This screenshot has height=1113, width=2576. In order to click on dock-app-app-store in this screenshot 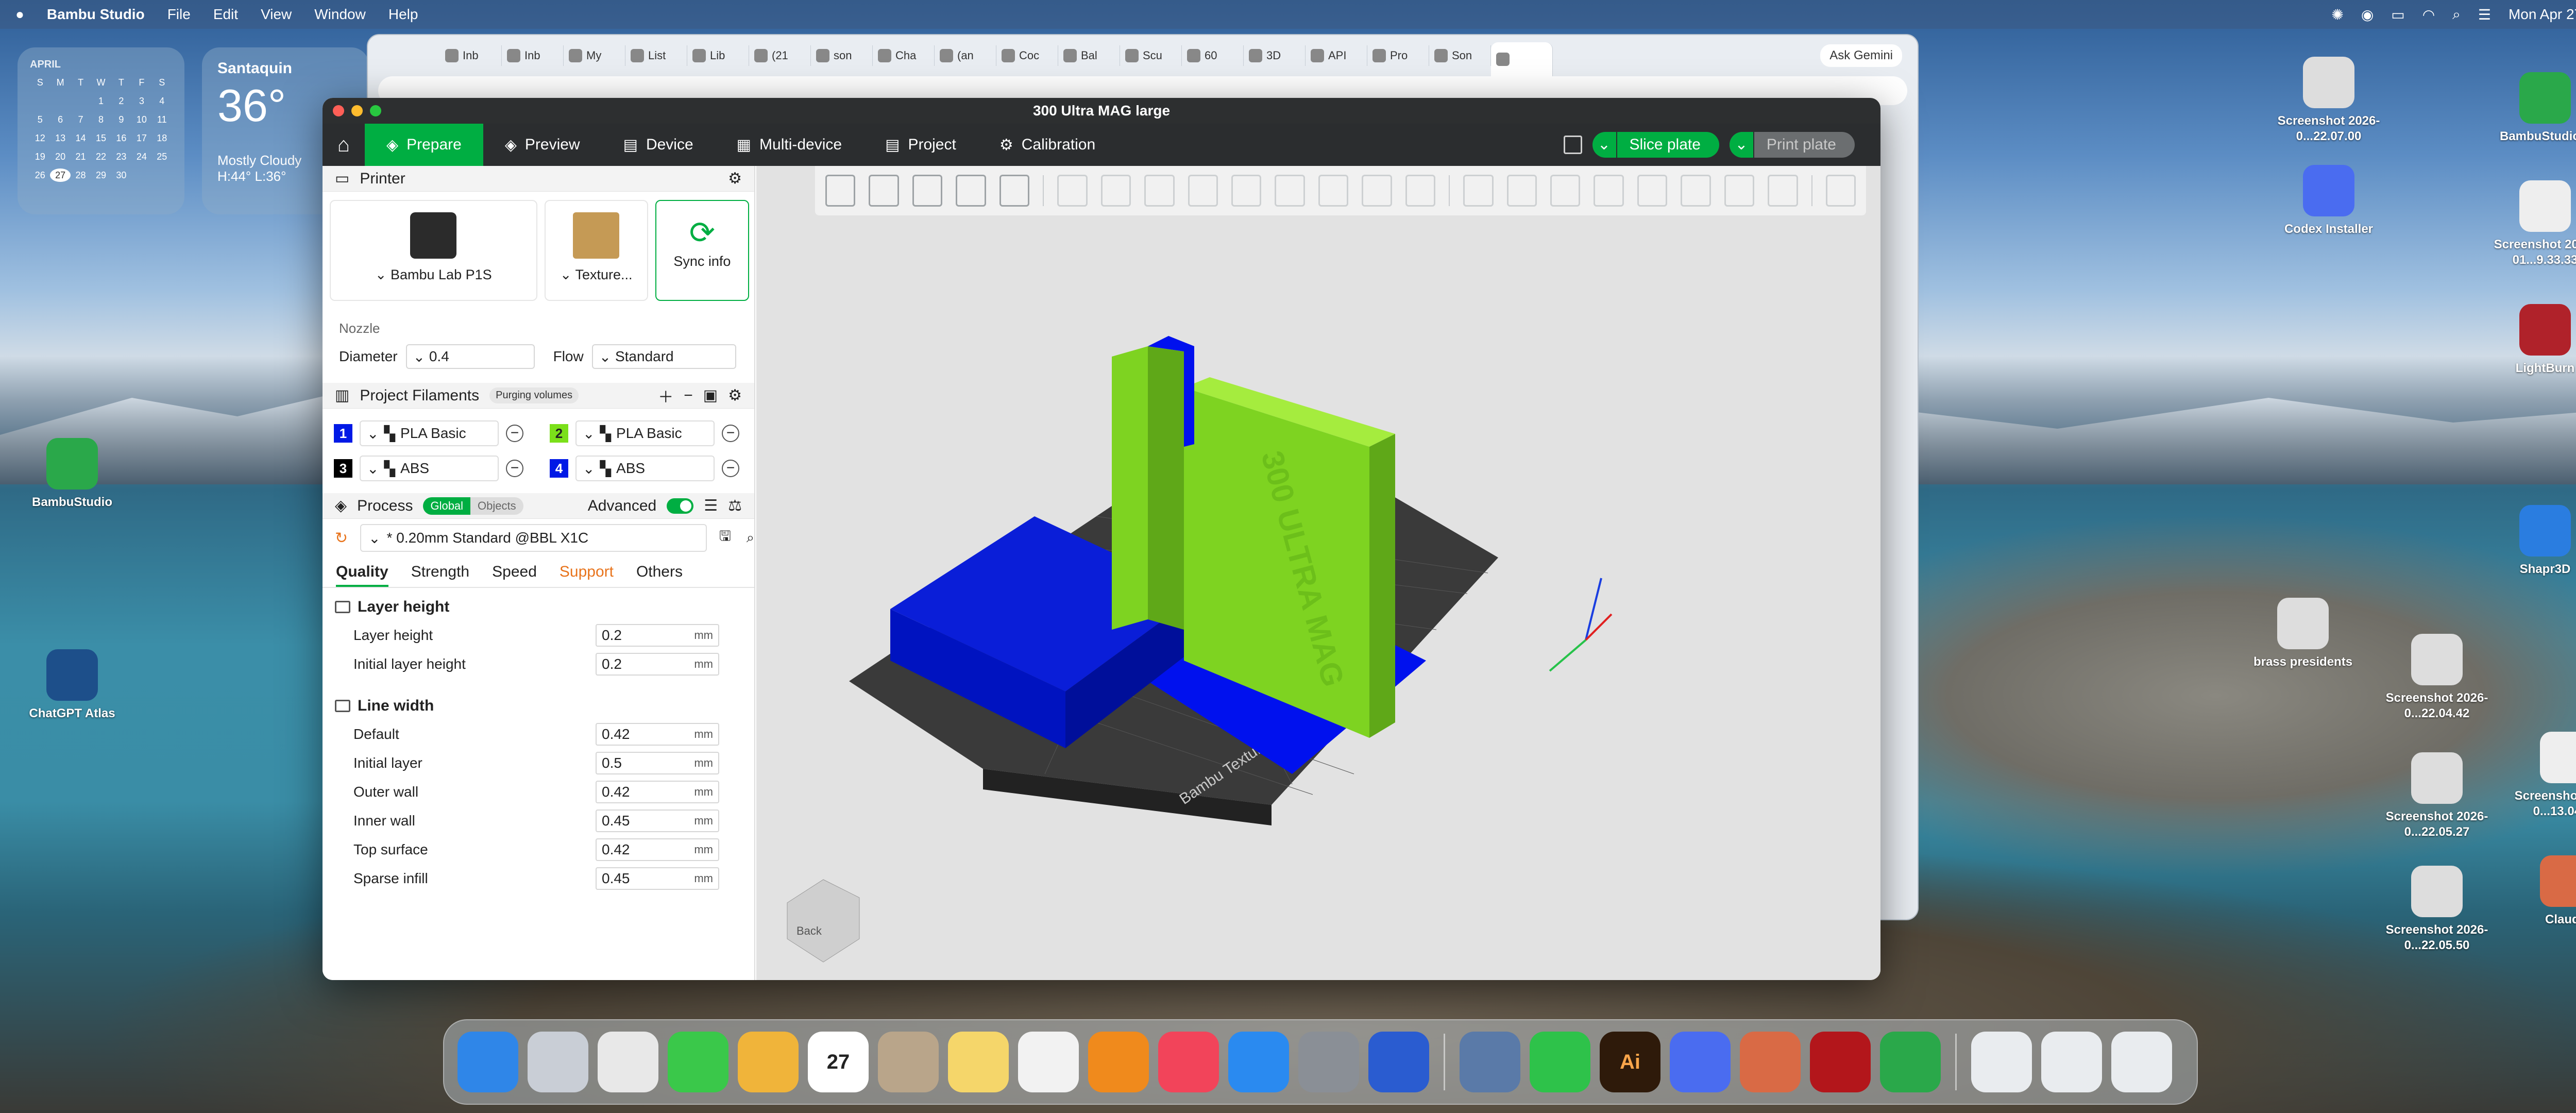, I will do `click(1258, 1062)`.